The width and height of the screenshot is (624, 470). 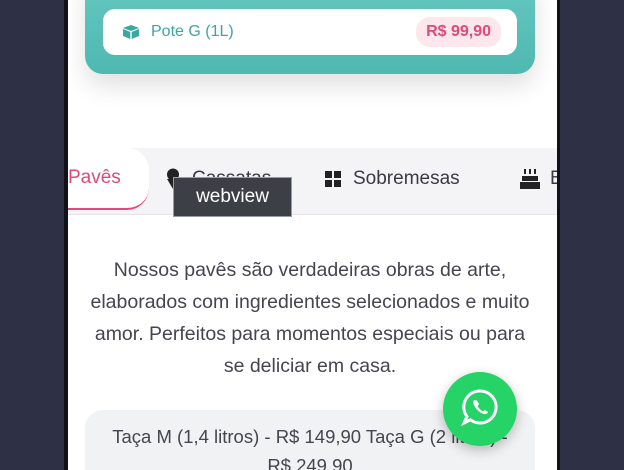 What do you see at coordinates (333, 179) in the screenshot?
I see `cookie-icon` at bounding box center [333, 179].